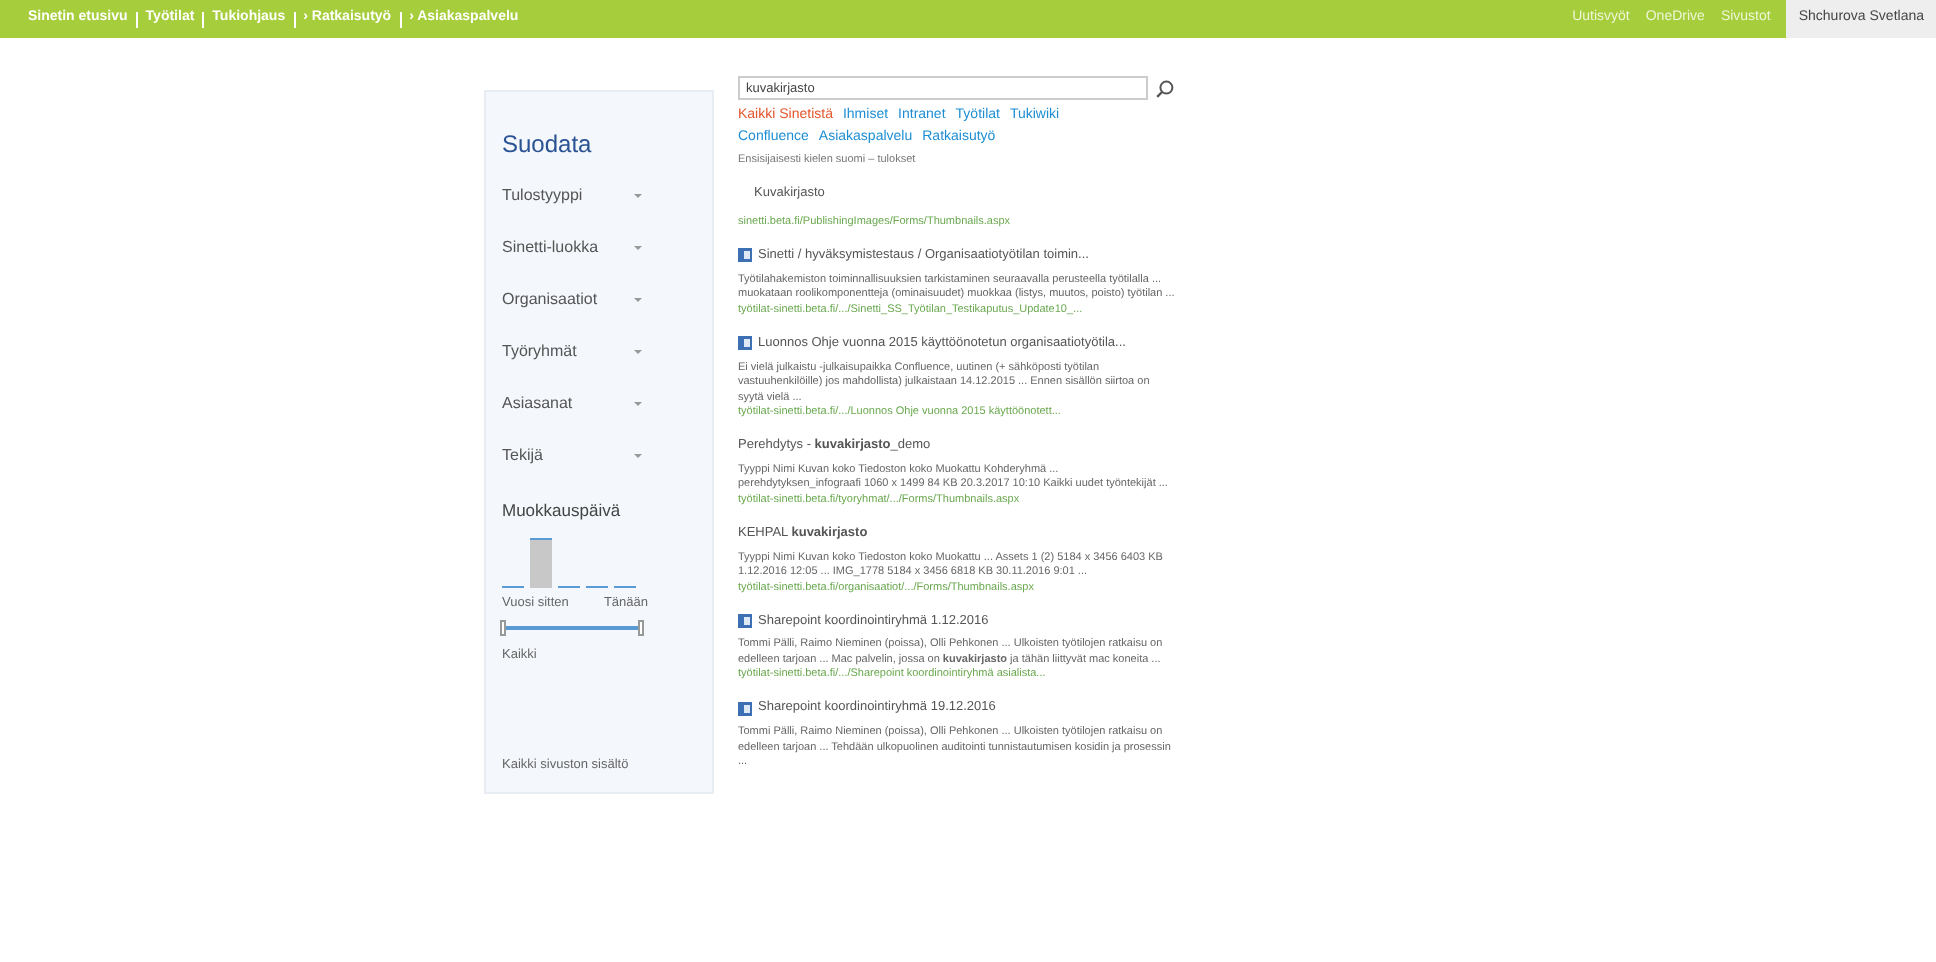 The image size is (1936, 962). What do you see at coordinates (572, 248) in the screenshot?
I see `filter-dropdown: Sinetti-luokka` at bounding box center [572, 248].